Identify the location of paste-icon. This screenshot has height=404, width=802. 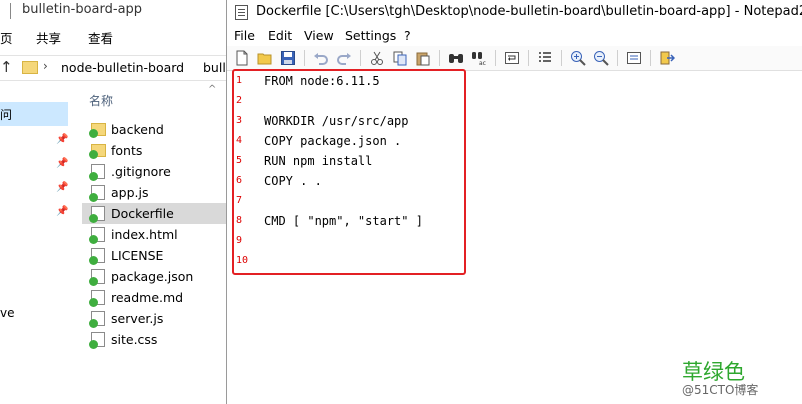
(423, 58).